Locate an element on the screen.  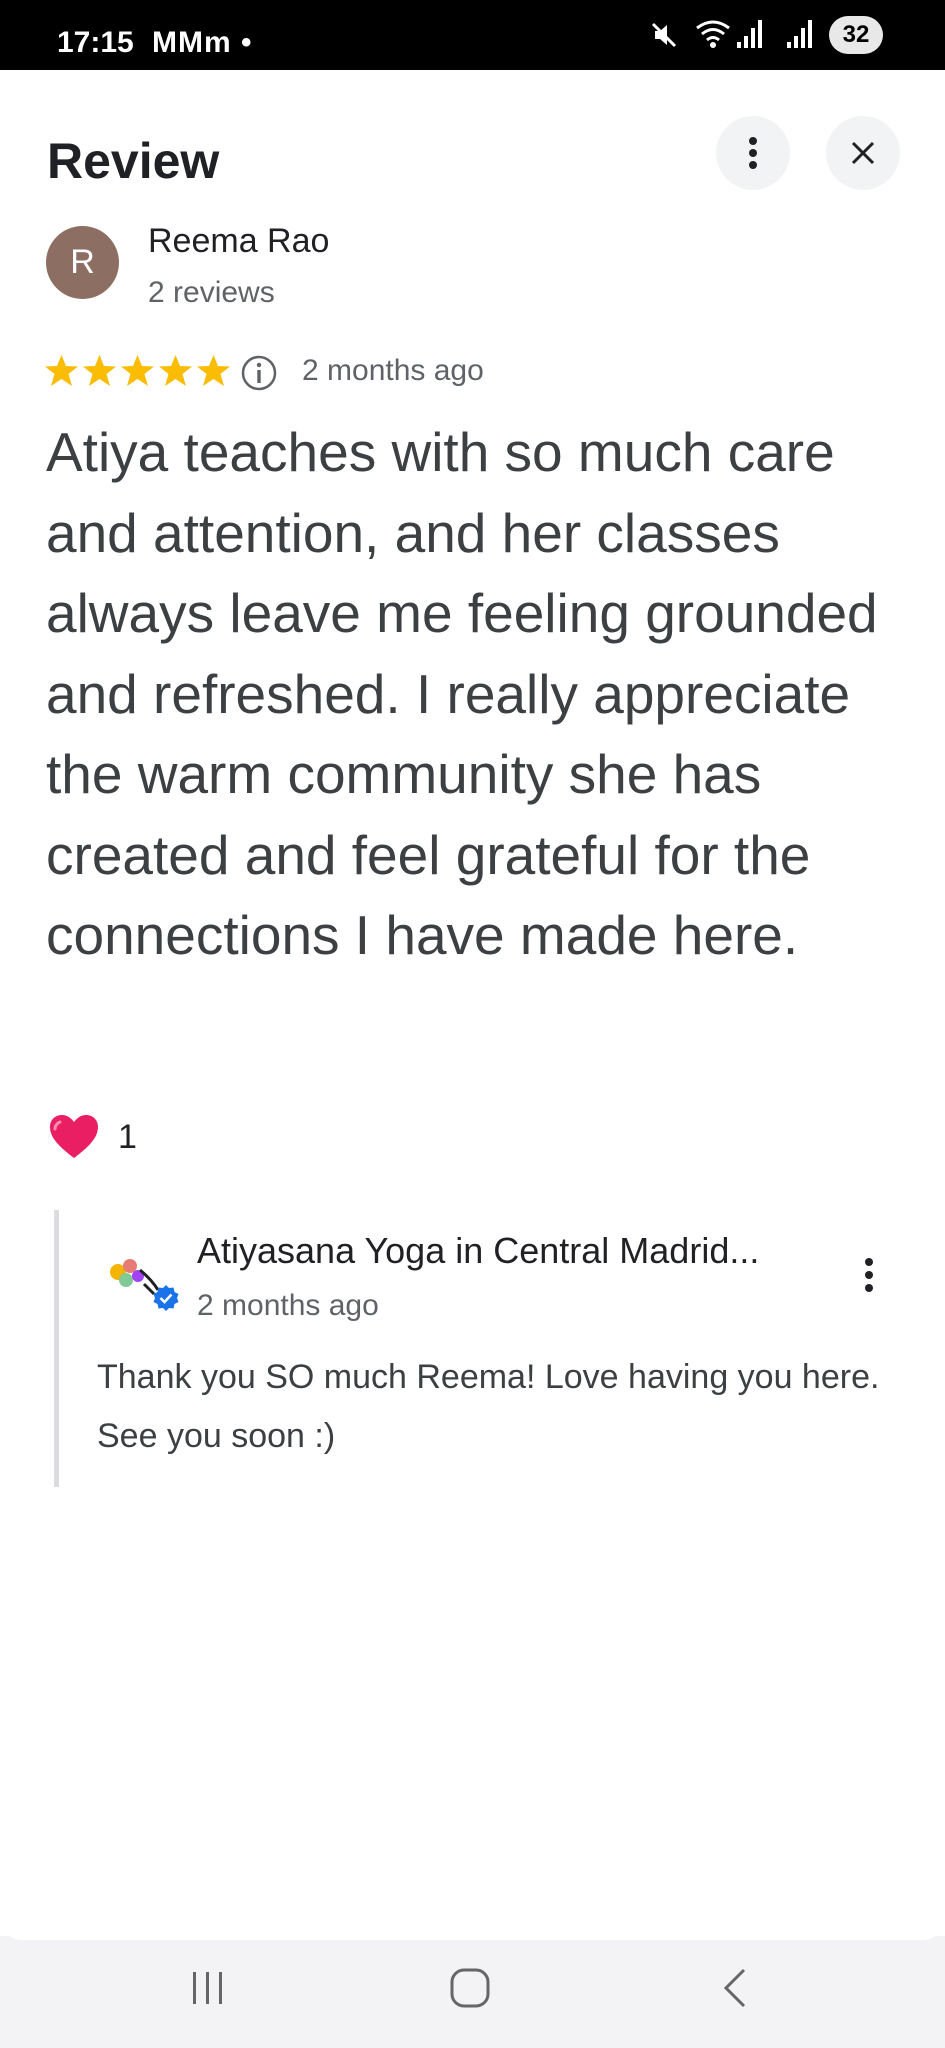
sheet-bottom-edge is located at coordinates (472, 1920).